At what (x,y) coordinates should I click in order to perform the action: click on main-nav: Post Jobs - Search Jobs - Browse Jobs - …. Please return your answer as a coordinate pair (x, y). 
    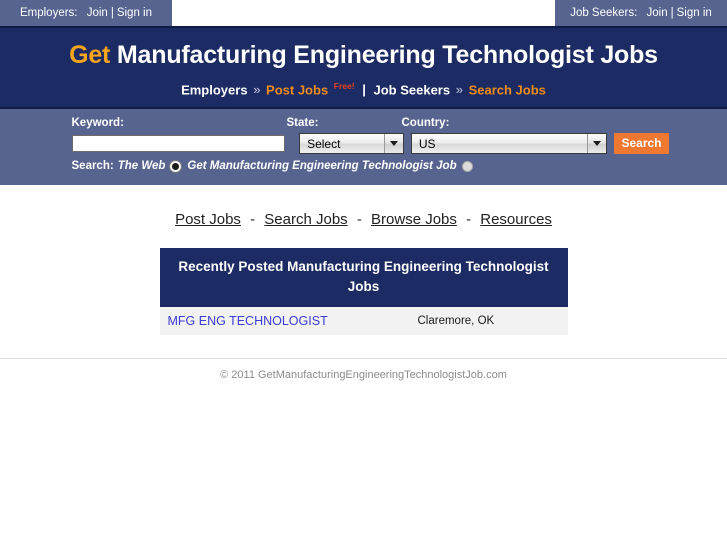
    Looking at the image, I should click on (363, 206).